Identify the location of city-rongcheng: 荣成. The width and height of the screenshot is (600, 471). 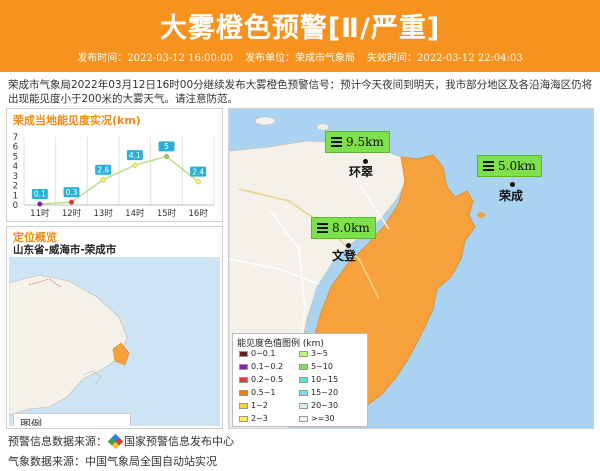
(511, 196).